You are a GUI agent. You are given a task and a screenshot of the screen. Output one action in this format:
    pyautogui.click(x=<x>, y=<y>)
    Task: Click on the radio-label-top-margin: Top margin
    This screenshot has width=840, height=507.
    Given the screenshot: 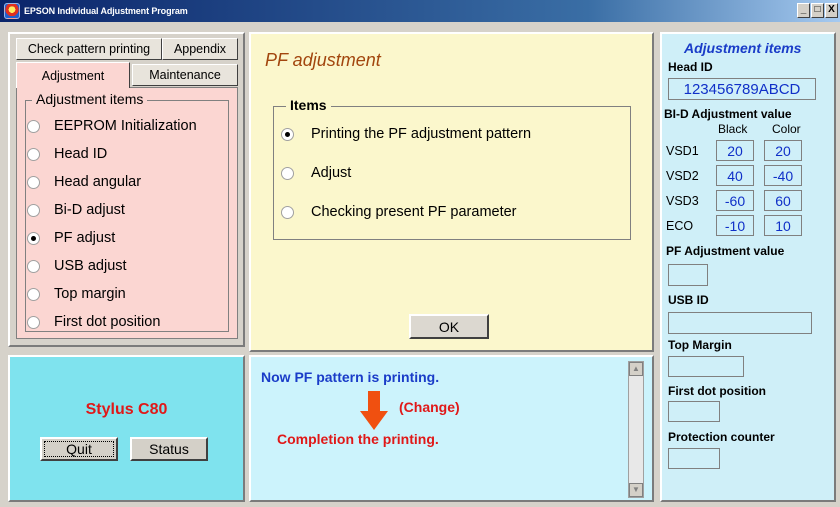 What is the action you would take?
    pyautogui.click(x=90, y=294)
    